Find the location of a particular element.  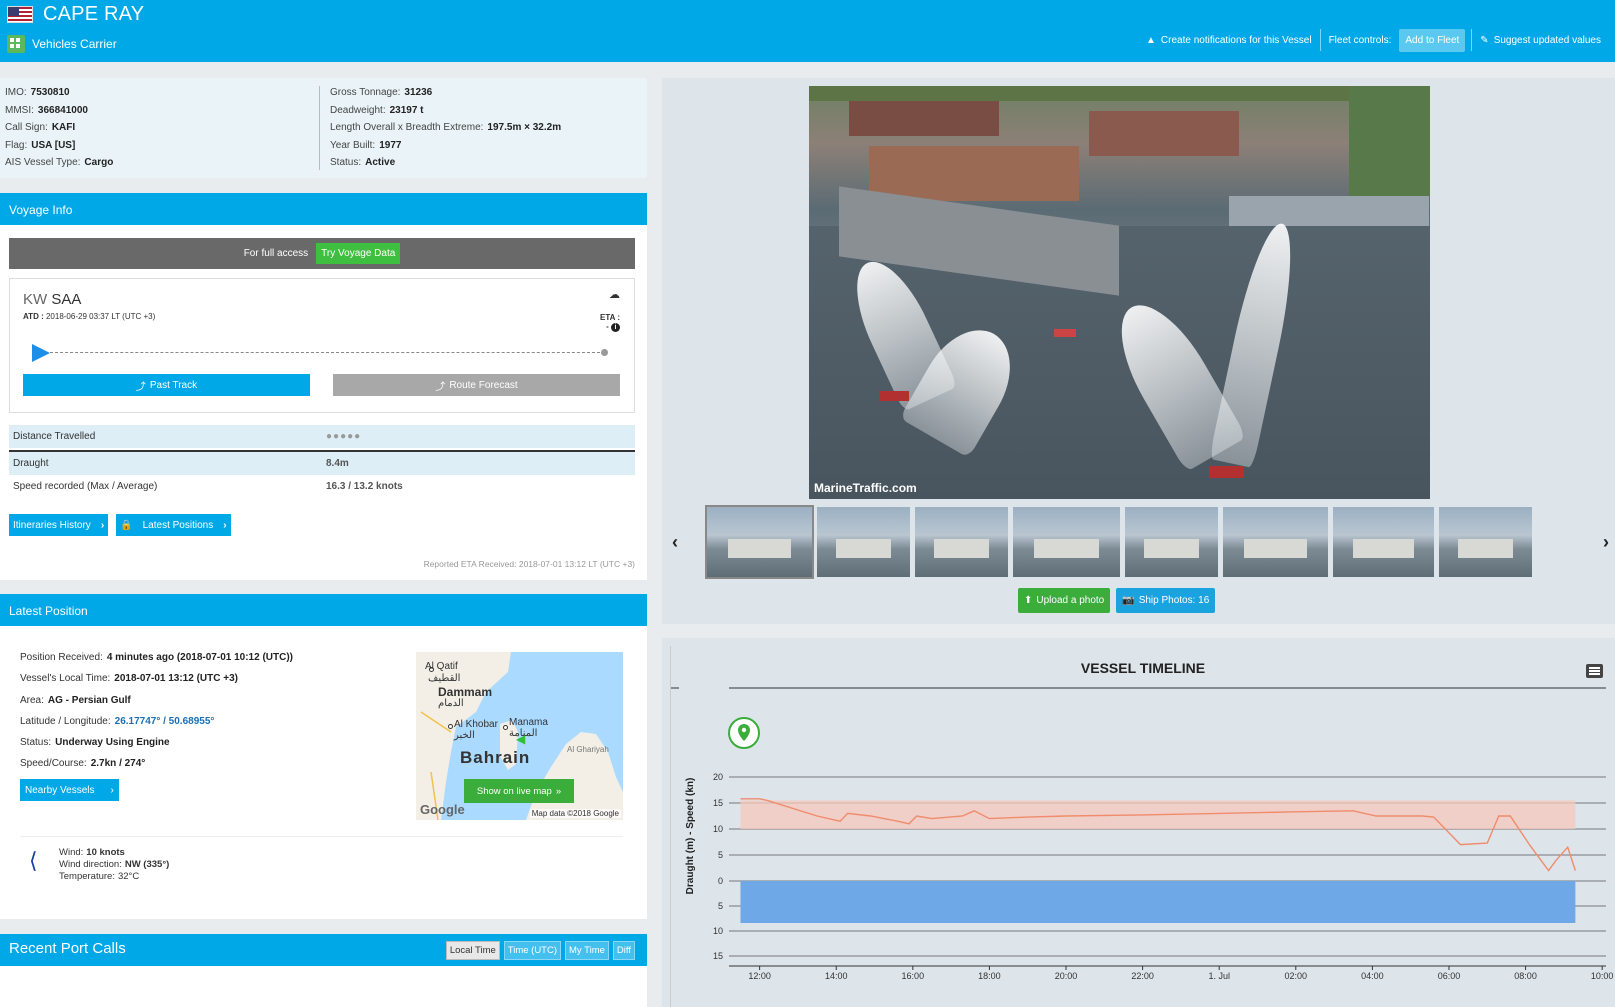

x-tick-label: 08:00 is located at coordinates (1525, 976).